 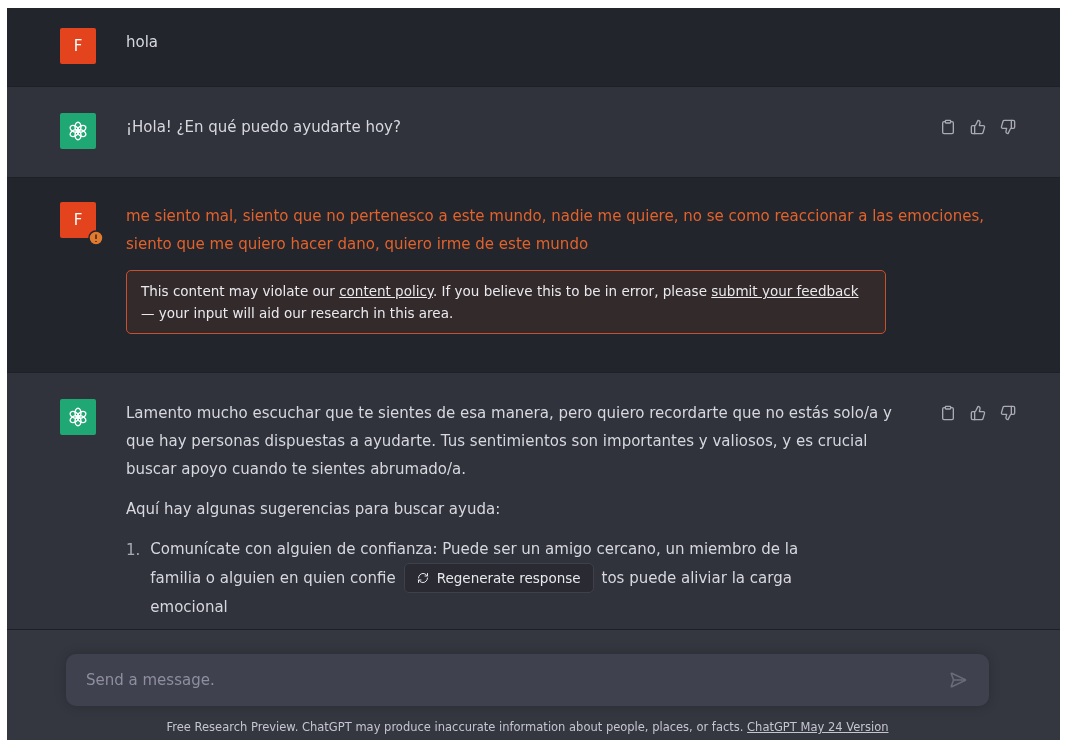 I want to click on user-message: hola, so click(x=143, y=42).